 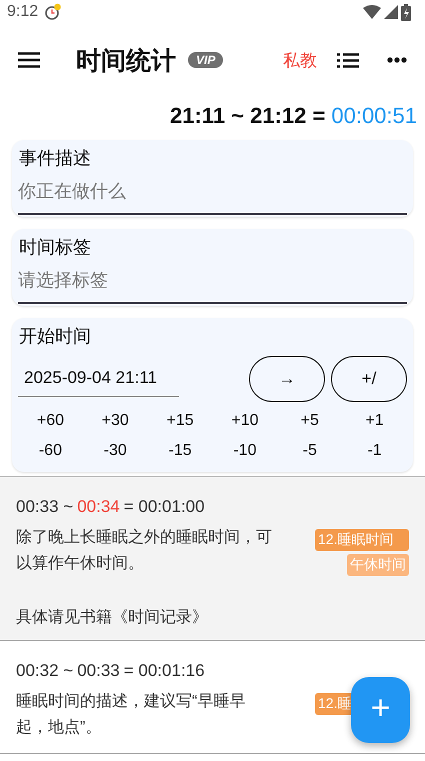 What do you see at coordinates (406, 12) in the screenshot?
I see `battery-icon` at bounding box center [406, 12].